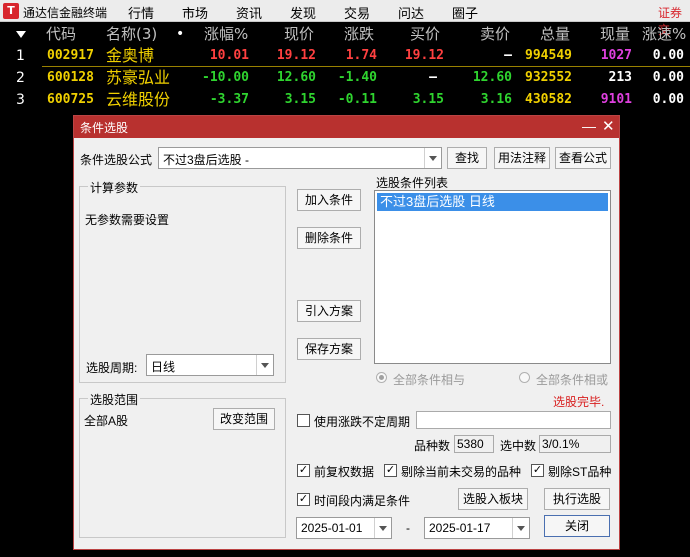  Describe the element at coordinates (344, 528) in the screenshot. I see `date-from-select: 2025-01-01` at that location.